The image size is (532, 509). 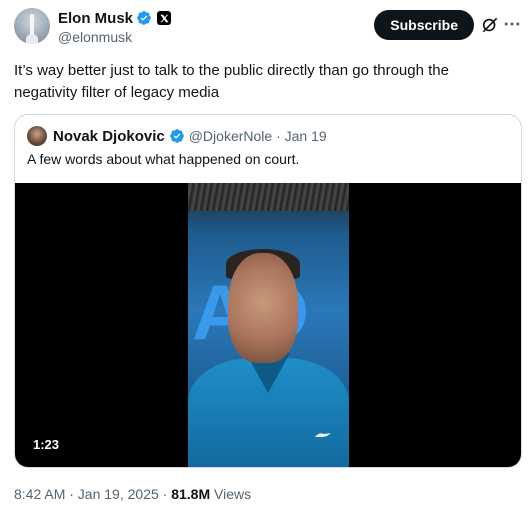 I want to click on author-block: Elon Musk @elonmusk, so click(x=115, y=27).